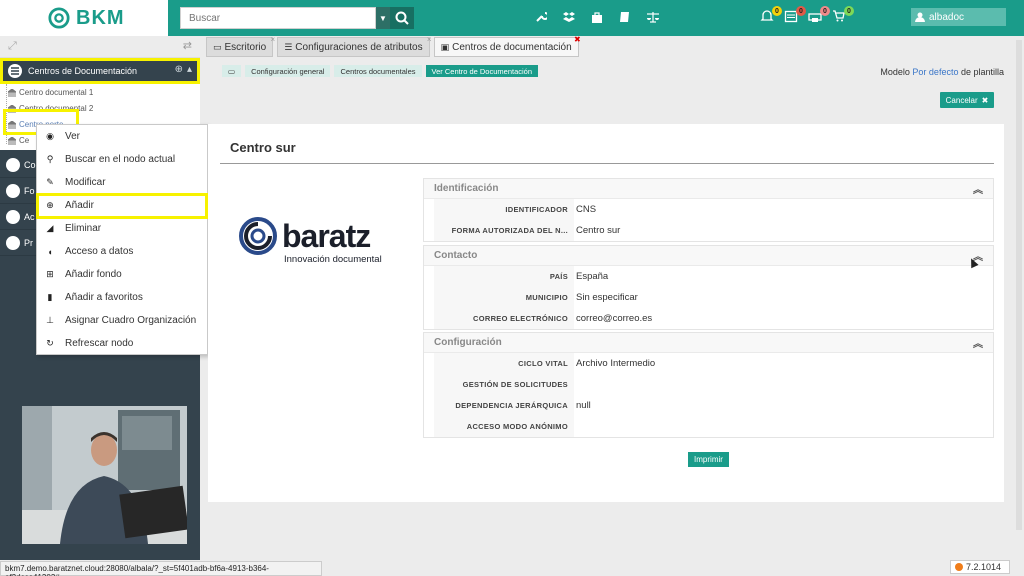  I want to click on calendar-icon: 0, so click(795, 15).